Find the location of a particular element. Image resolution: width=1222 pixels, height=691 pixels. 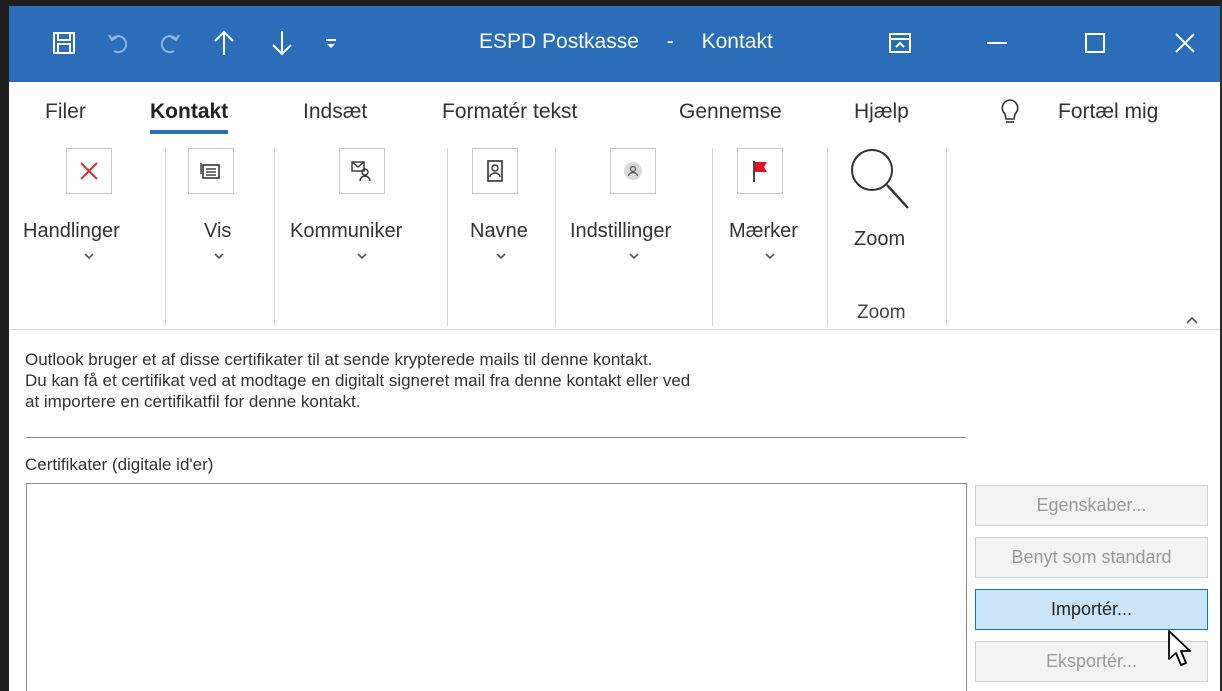

tab-gennemse: Gennemse is located at coordinates (730, 112).